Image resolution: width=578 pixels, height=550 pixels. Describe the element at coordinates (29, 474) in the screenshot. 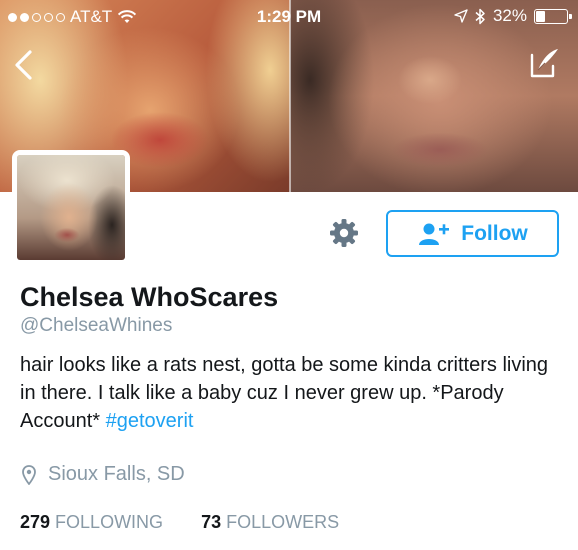

I see `location-pin-icon` at that location.